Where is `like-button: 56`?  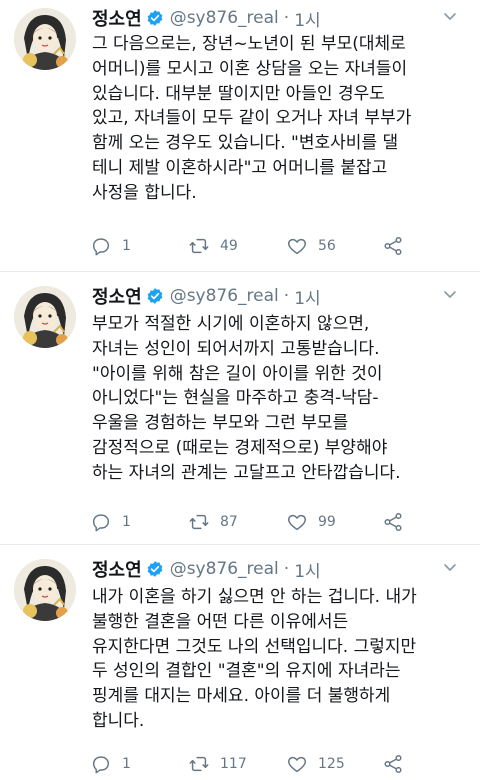
like-button: 56 is located at coordinates (311, 246).